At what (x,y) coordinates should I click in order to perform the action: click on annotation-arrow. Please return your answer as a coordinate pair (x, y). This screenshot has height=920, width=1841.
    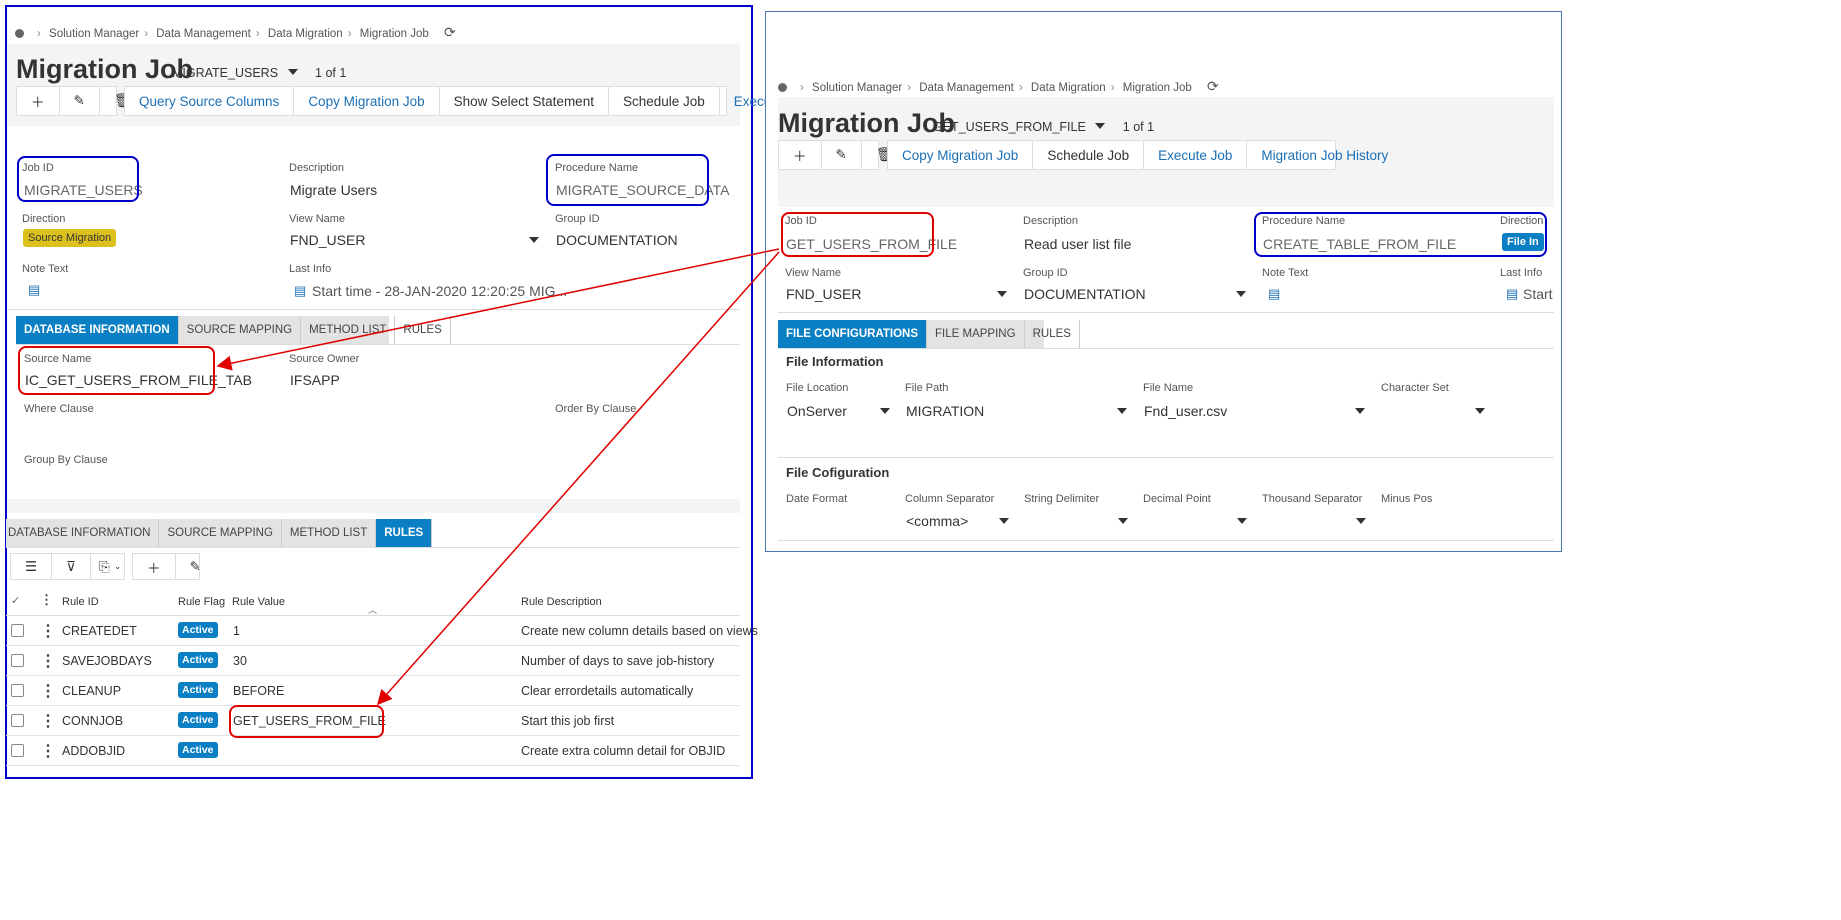
    Looking at the image, I should click on (498, 309).